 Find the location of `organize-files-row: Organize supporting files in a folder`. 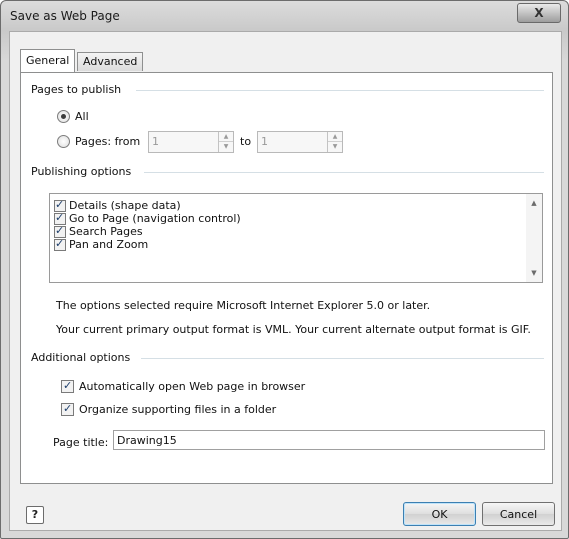

organize-files-row: Organize supporting files in a folder is located at coordinates (169, 409).